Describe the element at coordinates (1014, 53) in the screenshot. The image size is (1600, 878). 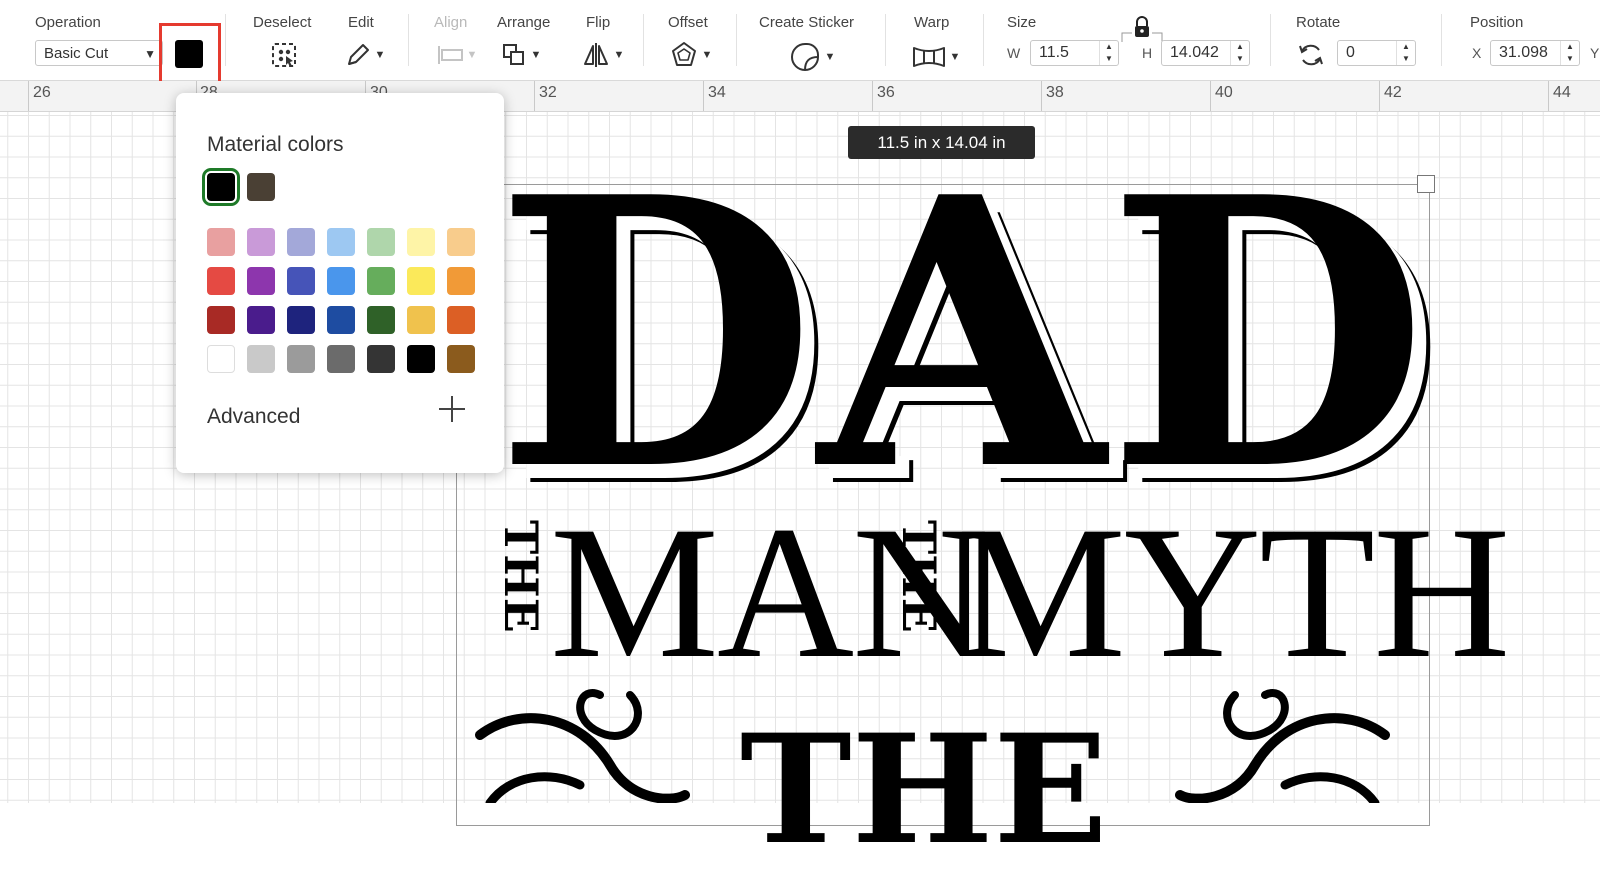
I see `width-label: W` at that location.